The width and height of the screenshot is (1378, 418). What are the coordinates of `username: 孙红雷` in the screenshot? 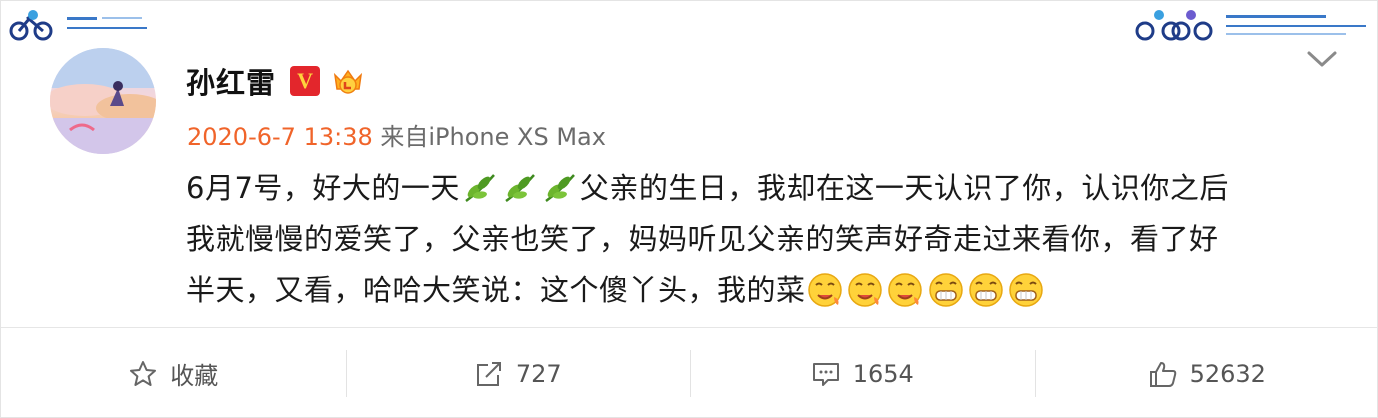 It's located at (231, 81).